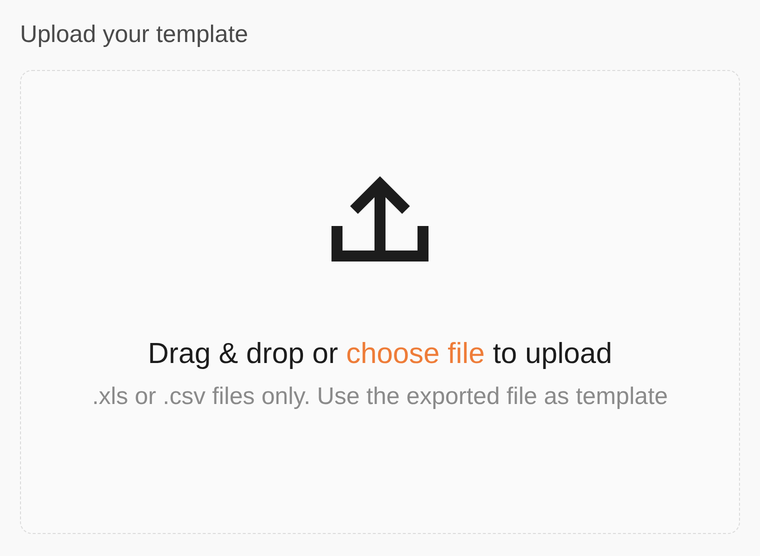 This screenshot has width=760, height=556. Describe the element at coordinates (380, 397) in the screenshot. I see `file-type-hint: .xls or .csv files only. Use the exported file as template` at that location.